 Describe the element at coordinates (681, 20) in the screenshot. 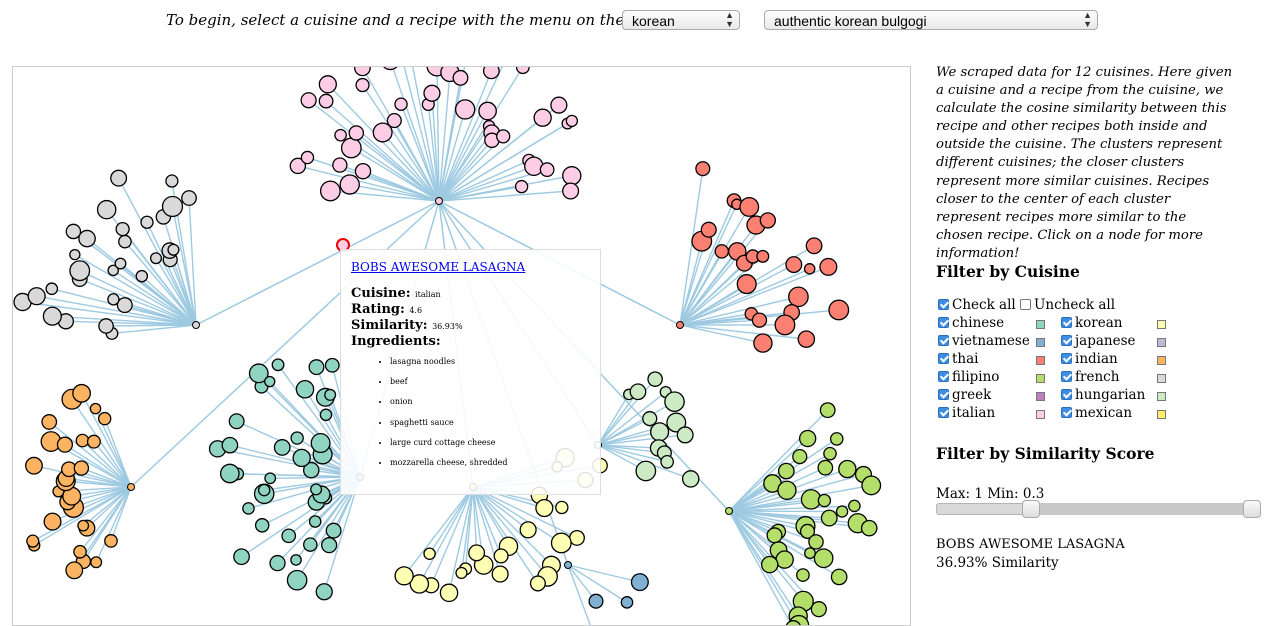

I see `cuisine-select: korean ▲▼` at that location.